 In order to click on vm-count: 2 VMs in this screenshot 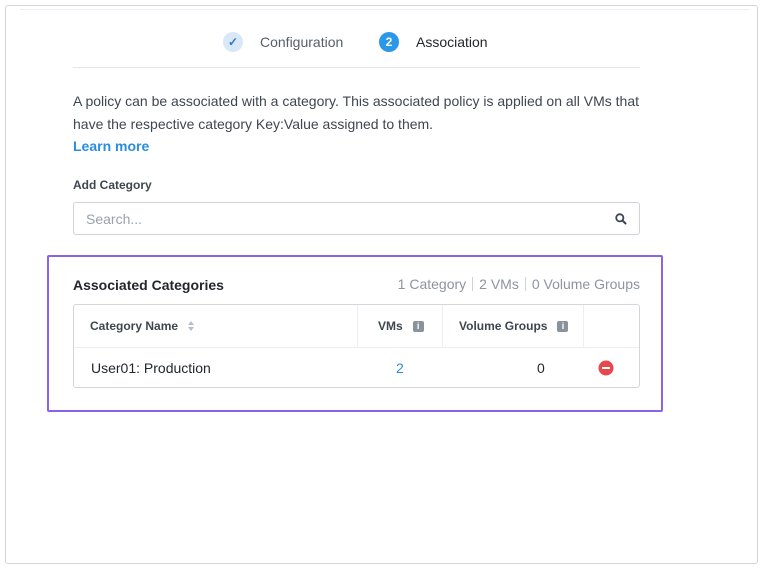, I will do `click(499, 284)`.